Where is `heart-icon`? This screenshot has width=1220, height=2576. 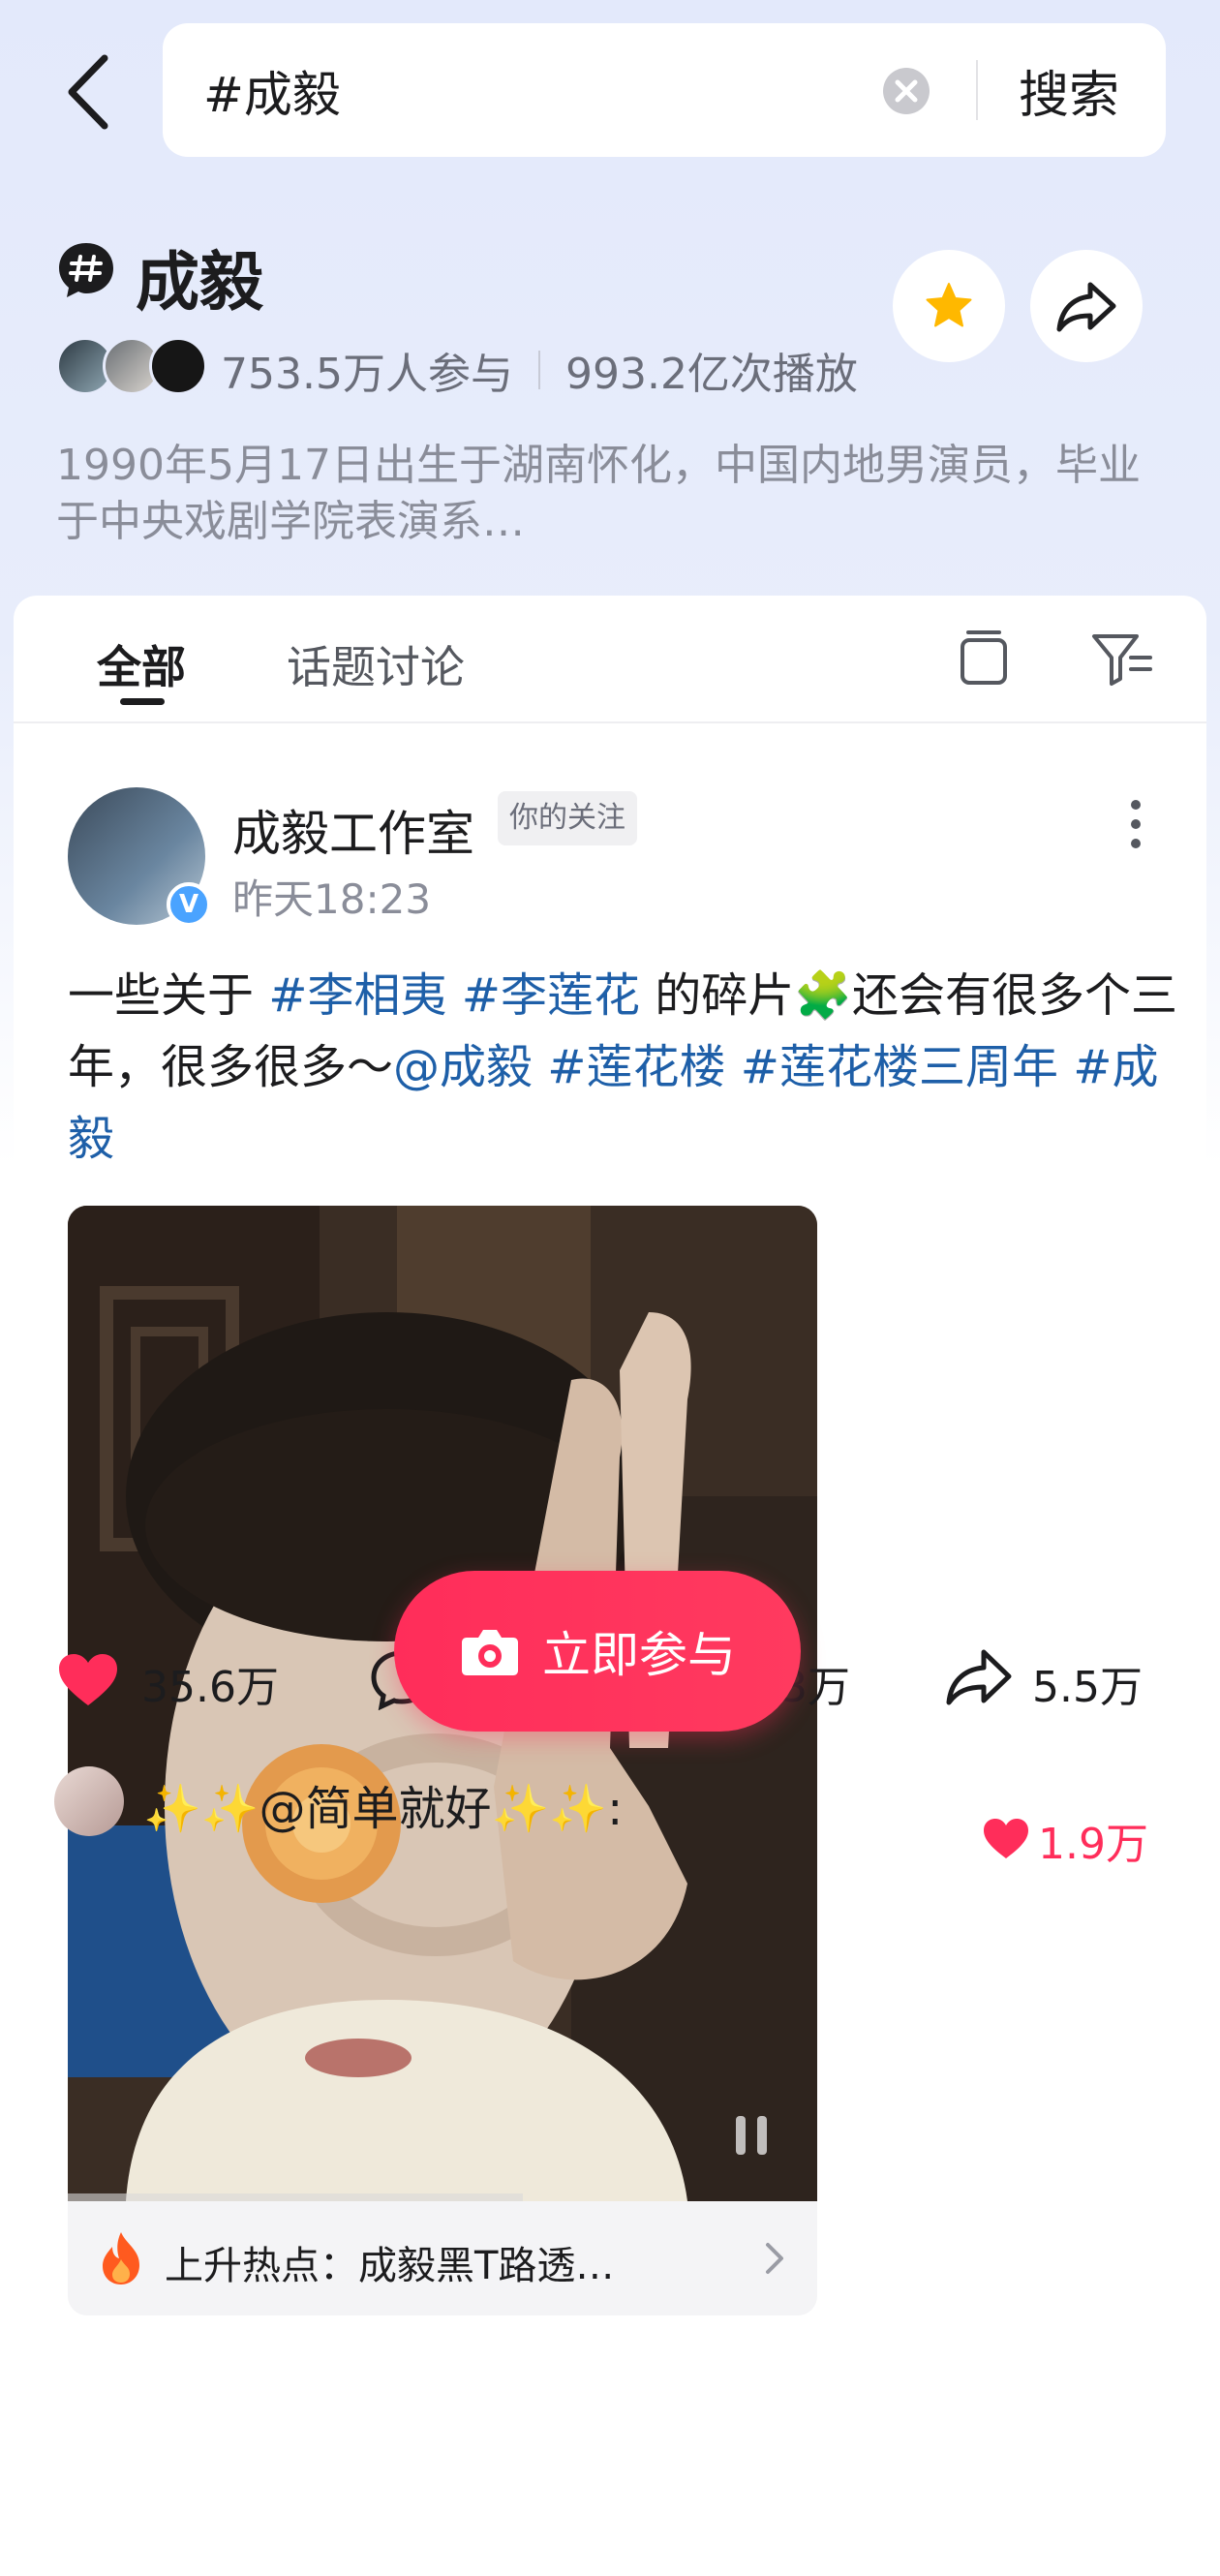
heart-icon is located at coordinates (88, 1680).